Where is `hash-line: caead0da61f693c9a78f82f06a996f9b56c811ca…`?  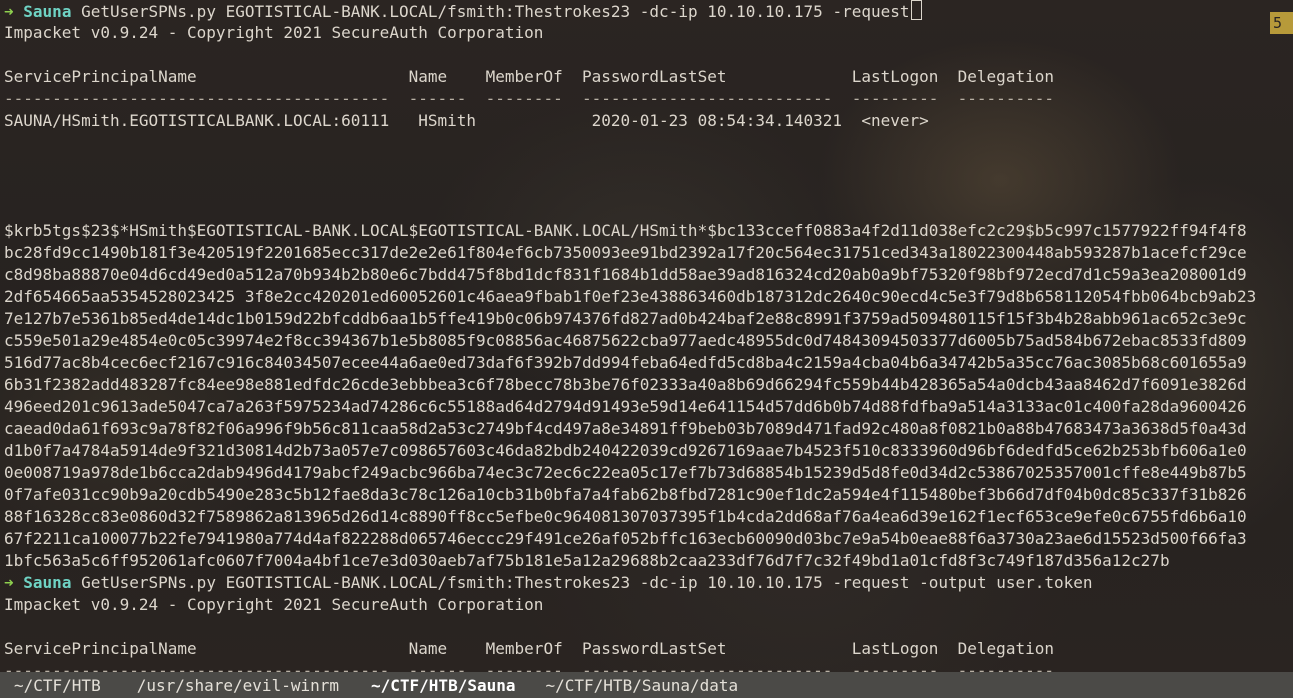
hash-line: caead0da61f693c9a78f82f06a996f9b56c811ca… is located at coordinates (625, 428).